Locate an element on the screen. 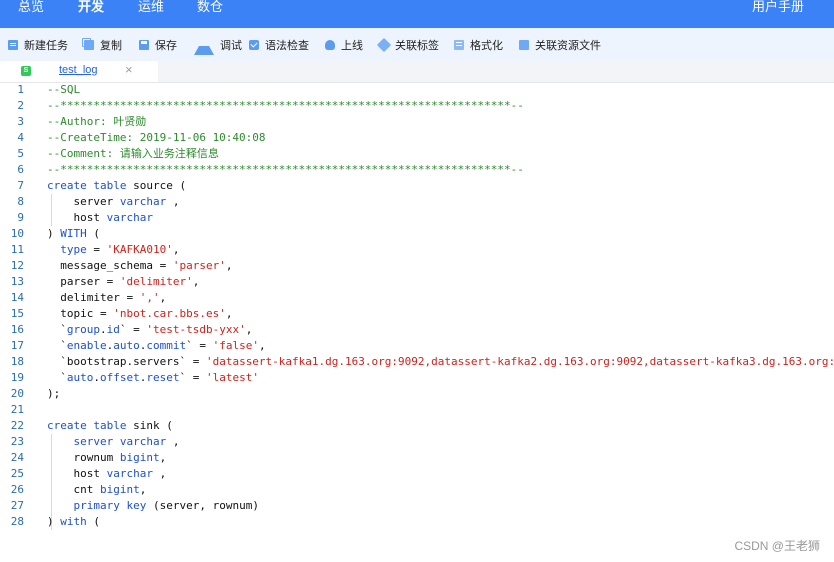 This screenshot has height=562, width=834. code-token: type is located at coordinates (73, 249).